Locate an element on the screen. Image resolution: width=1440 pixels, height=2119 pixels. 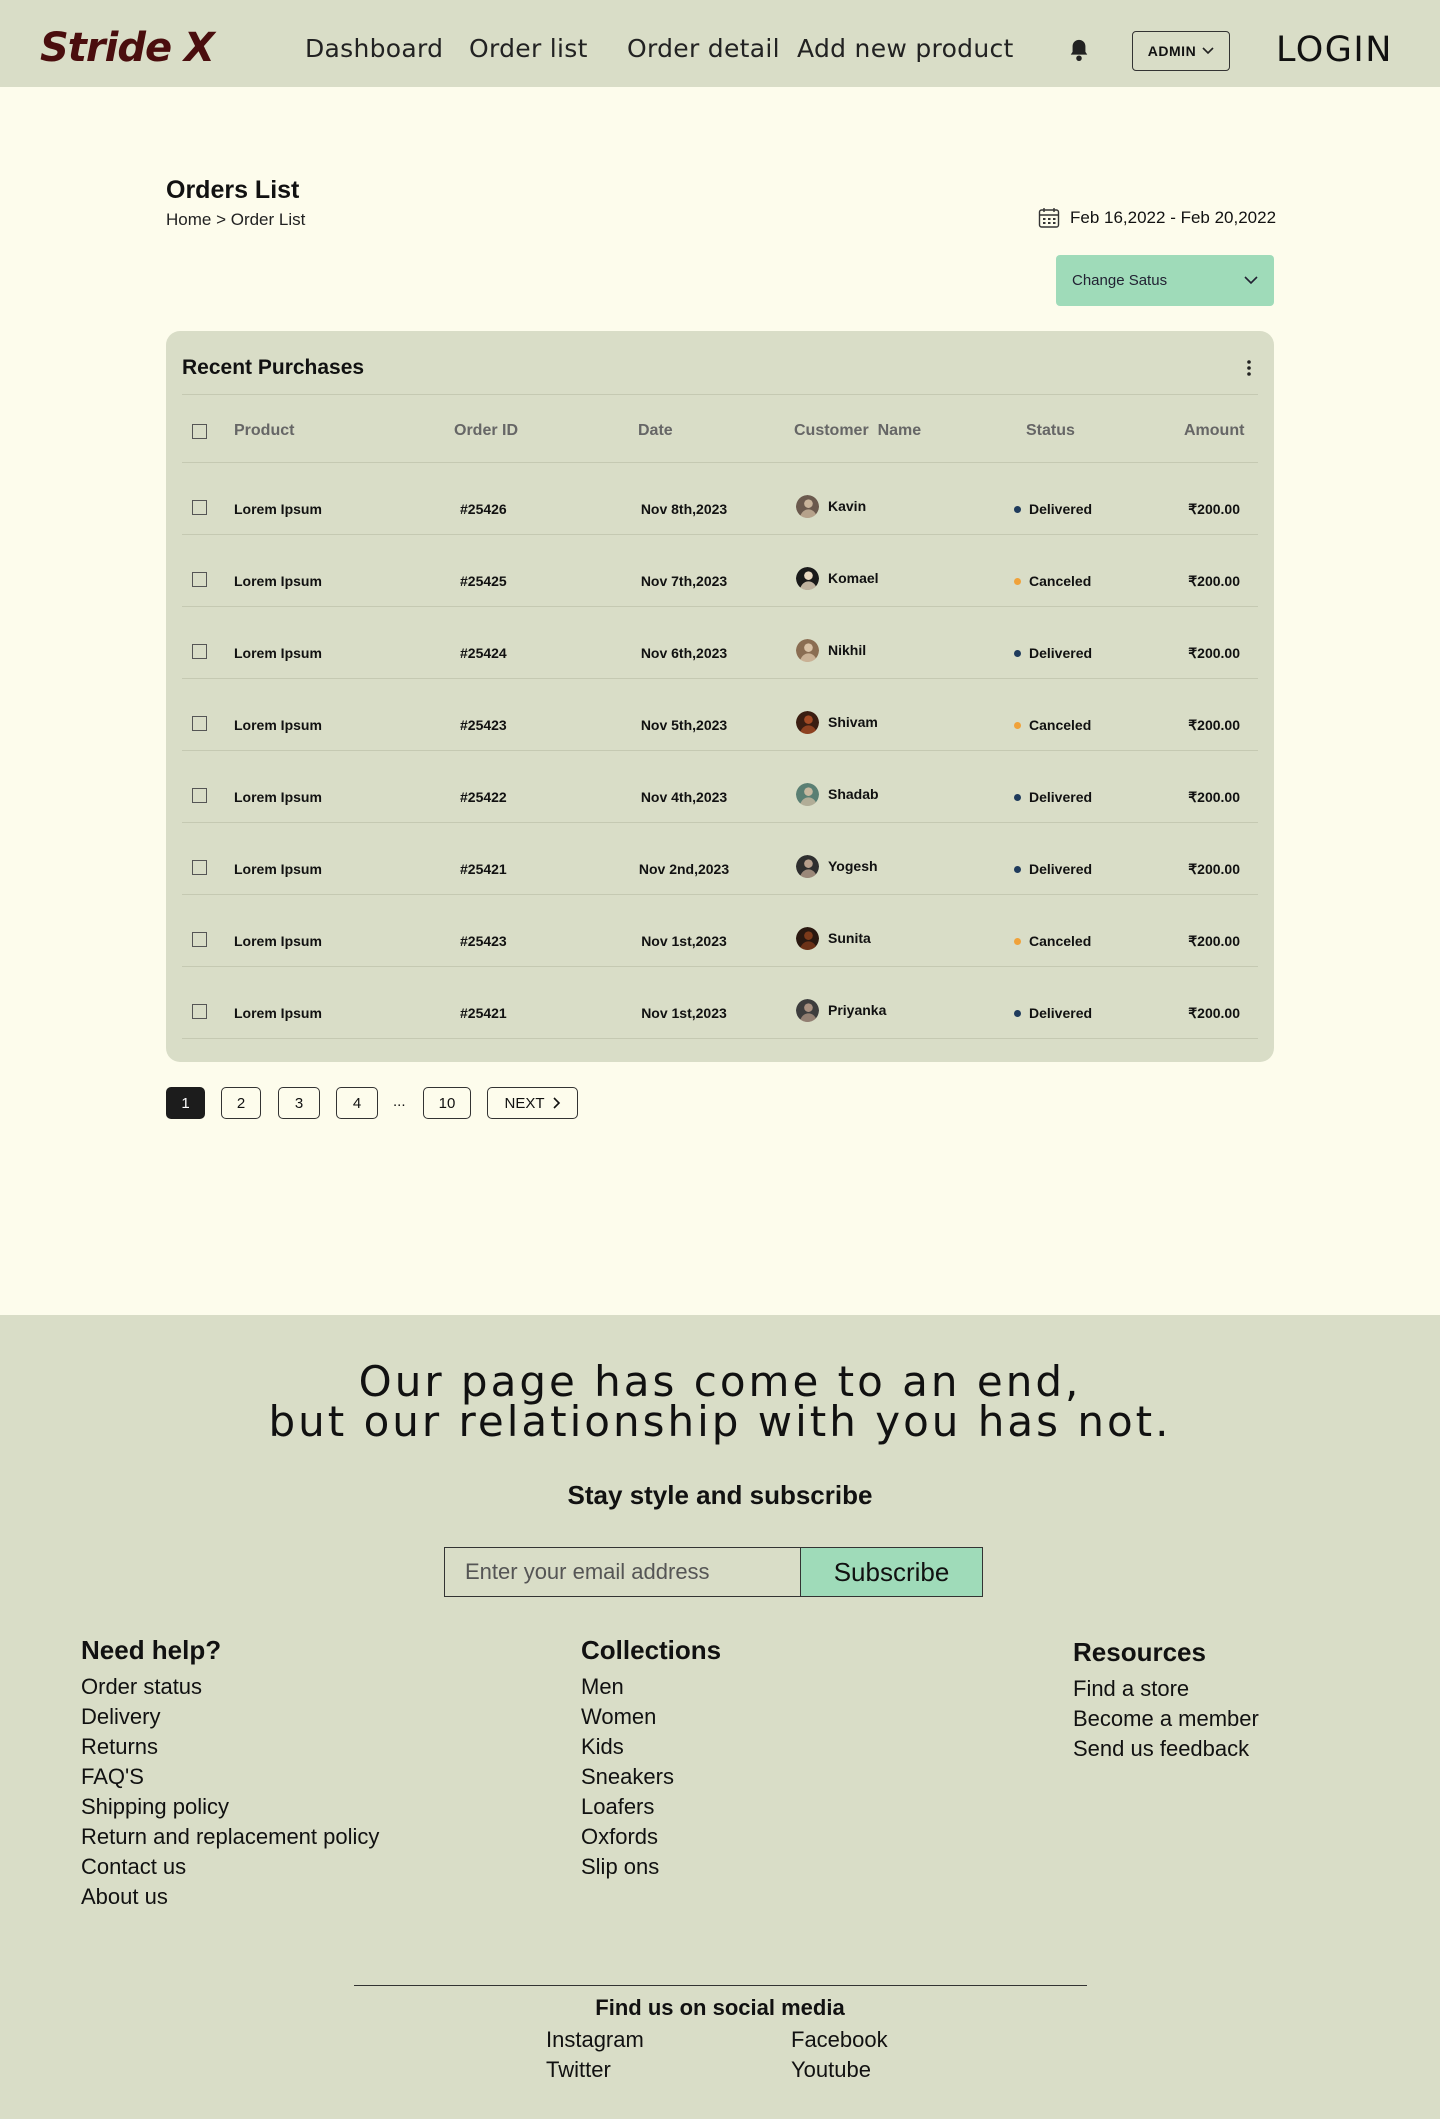
order-id: #25424 is located at coordinates (483, 653).